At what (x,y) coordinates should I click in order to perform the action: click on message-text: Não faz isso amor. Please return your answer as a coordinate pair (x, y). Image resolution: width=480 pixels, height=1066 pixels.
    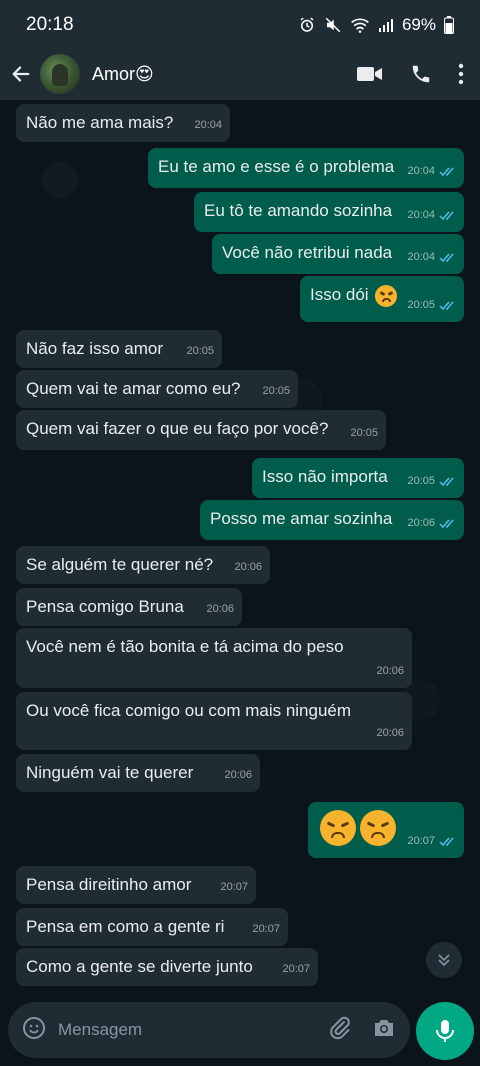
    Looking at the image, I should click on (94, 348).